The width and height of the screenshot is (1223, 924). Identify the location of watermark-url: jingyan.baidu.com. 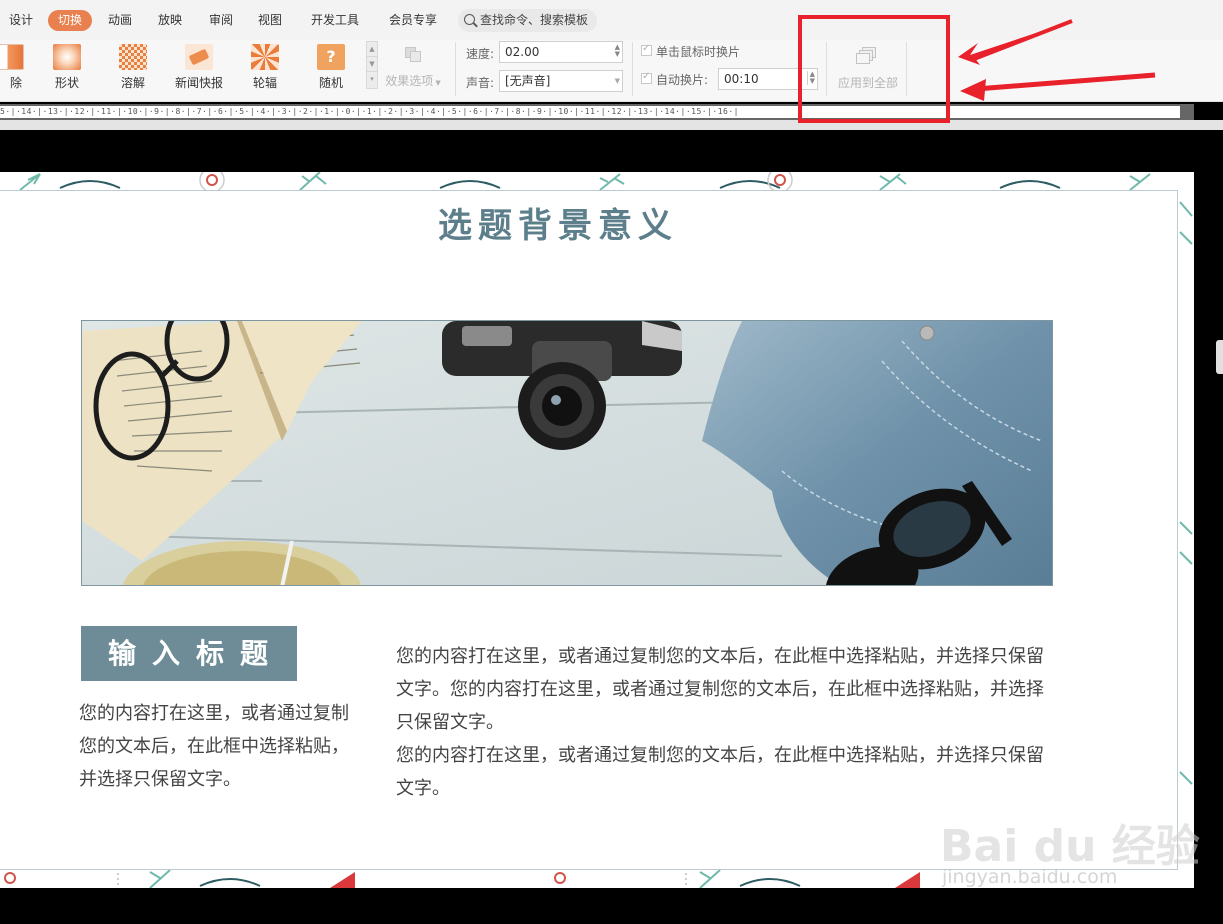
(1030, 877).